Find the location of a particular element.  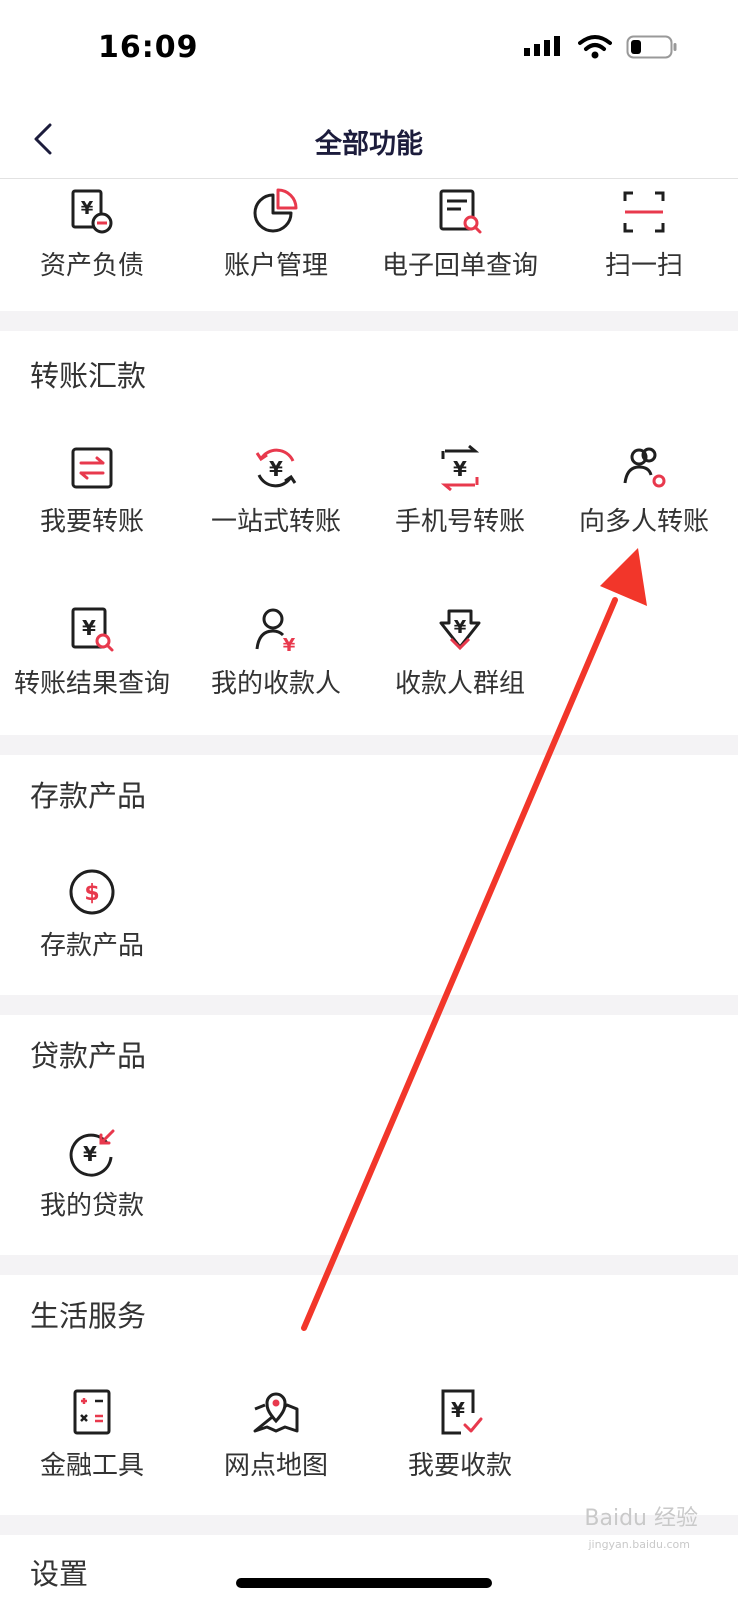

receive-payment-icon: ¥ is located at coordinates (460, 1412).